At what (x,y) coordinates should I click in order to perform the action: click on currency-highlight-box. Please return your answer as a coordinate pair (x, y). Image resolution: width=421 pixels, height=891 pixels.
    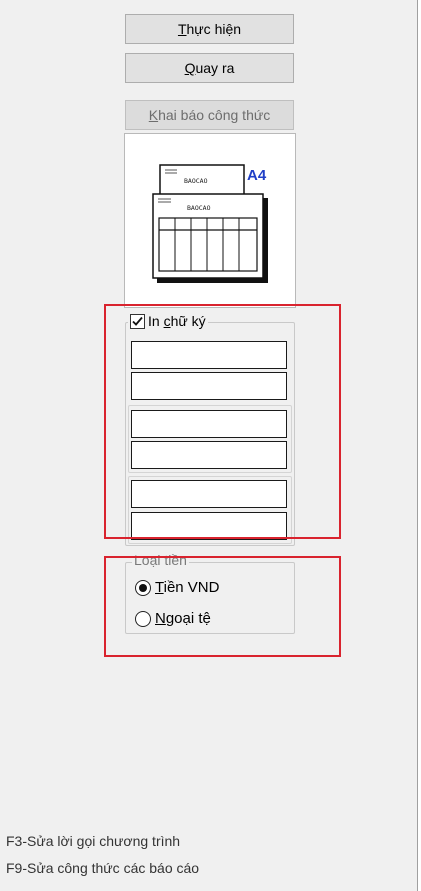
    Looking at the image, I should click on (222, 606).